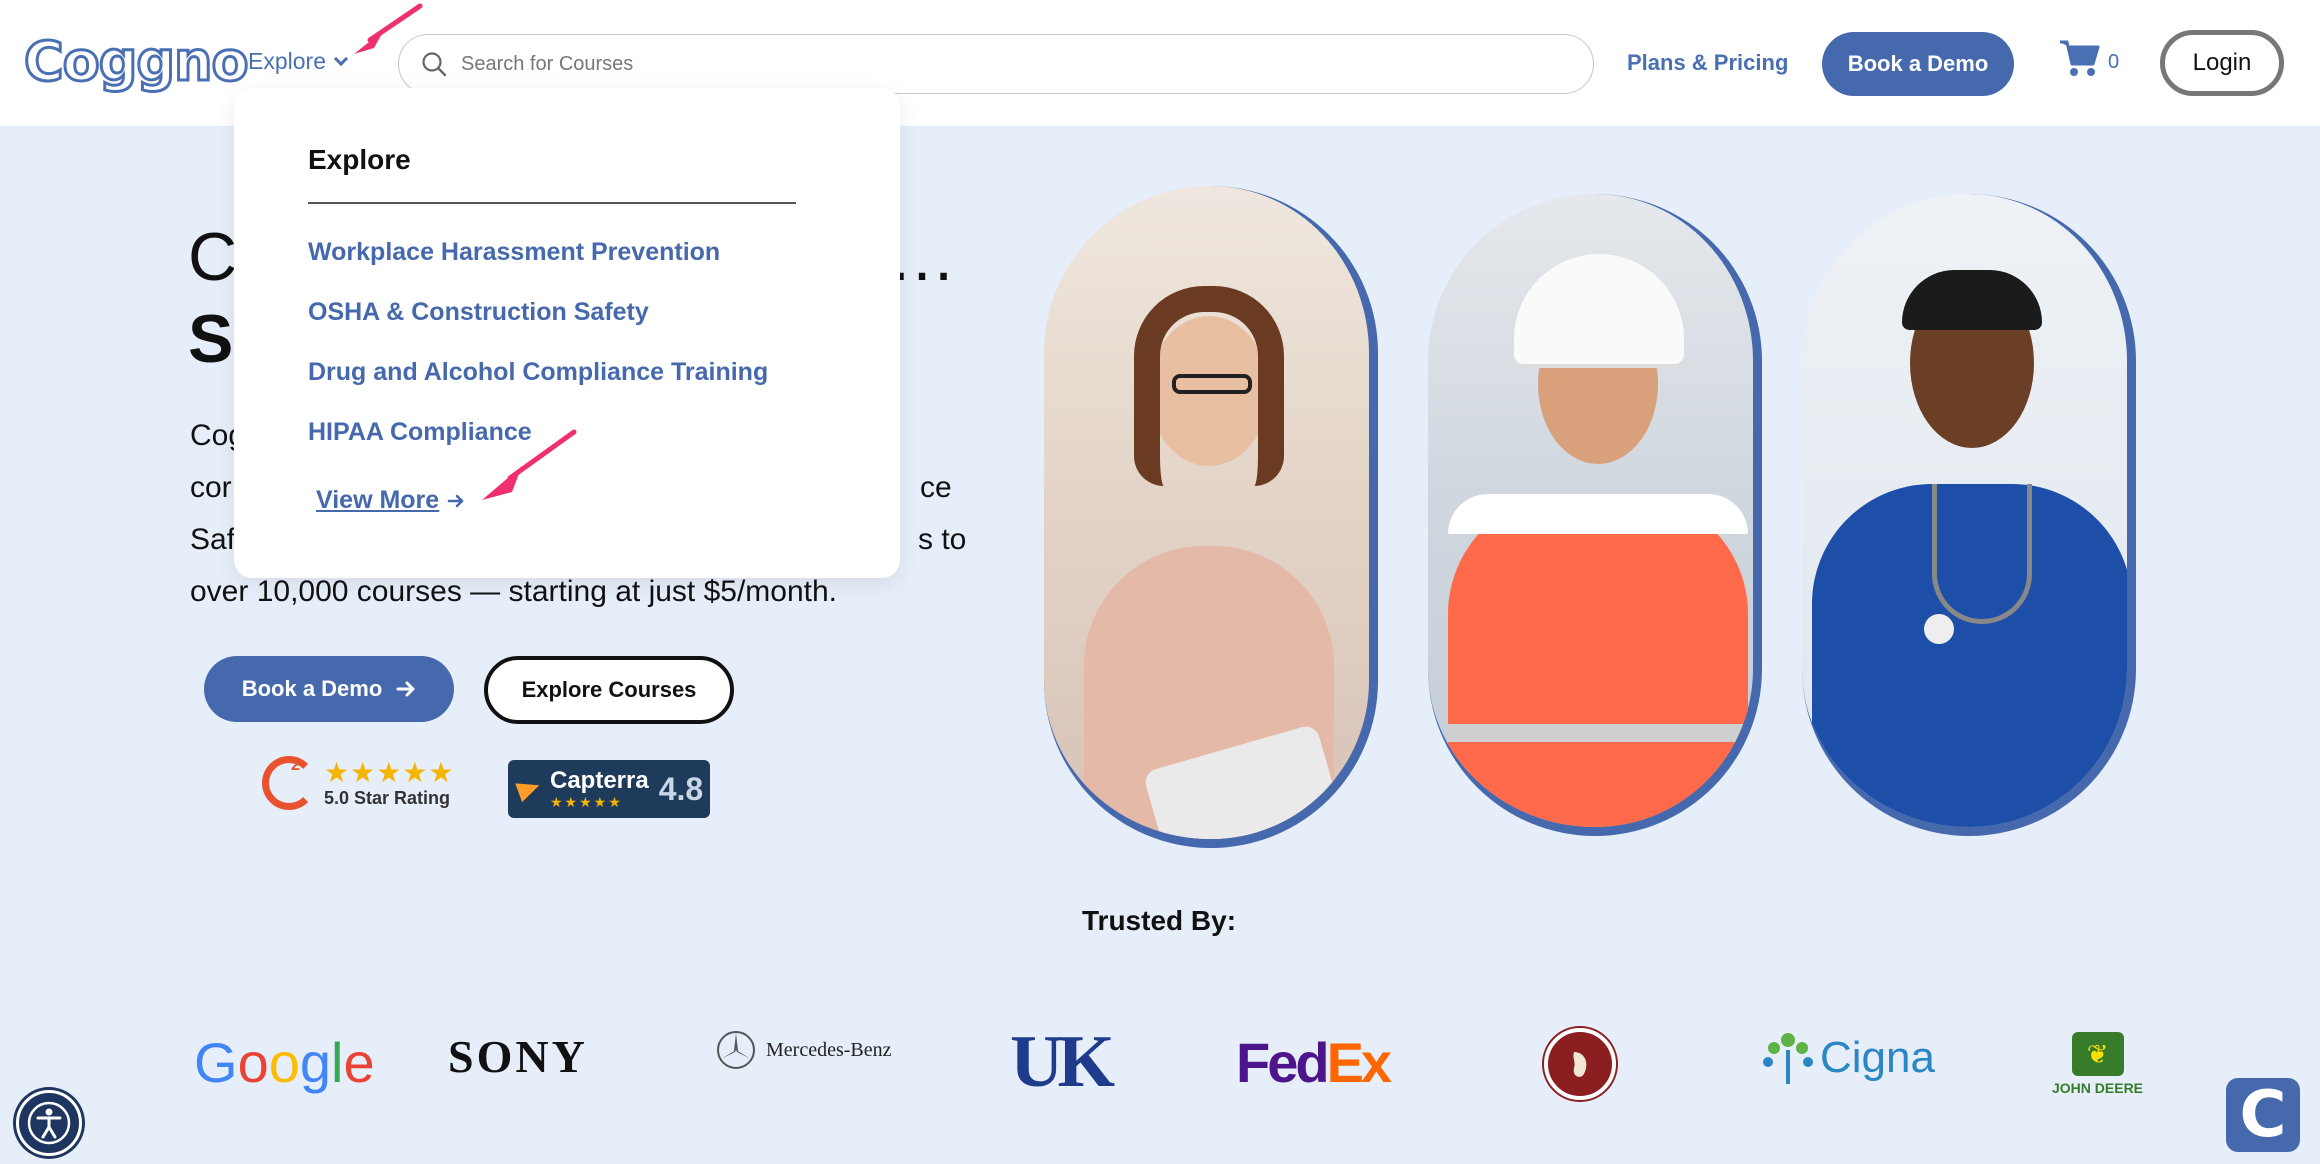  I want to click on accessibility-icon, so click(49, 1123).